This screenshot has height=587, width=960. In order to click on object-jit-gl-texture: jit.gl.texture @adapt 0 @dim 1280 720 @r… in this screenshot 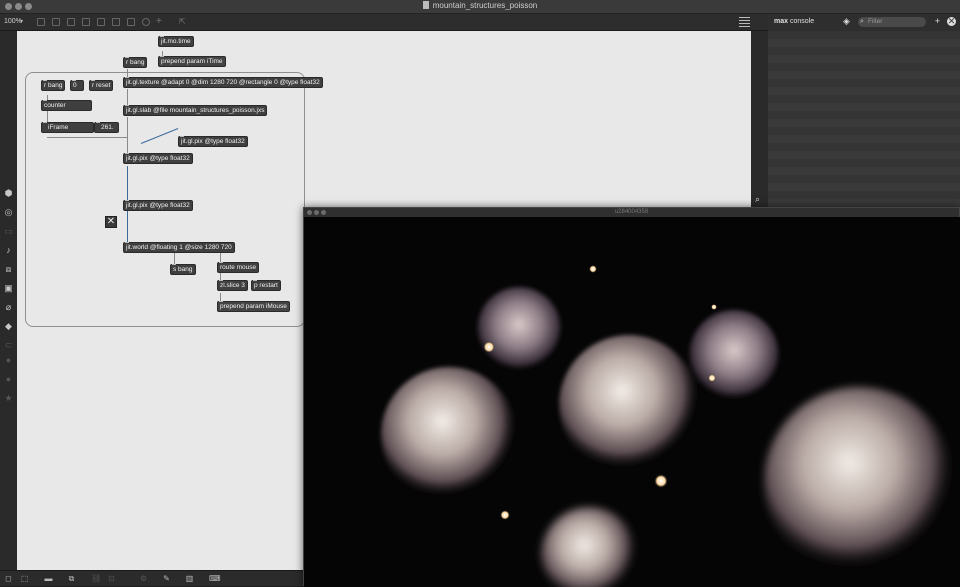, I will do `click(223, 82)`.